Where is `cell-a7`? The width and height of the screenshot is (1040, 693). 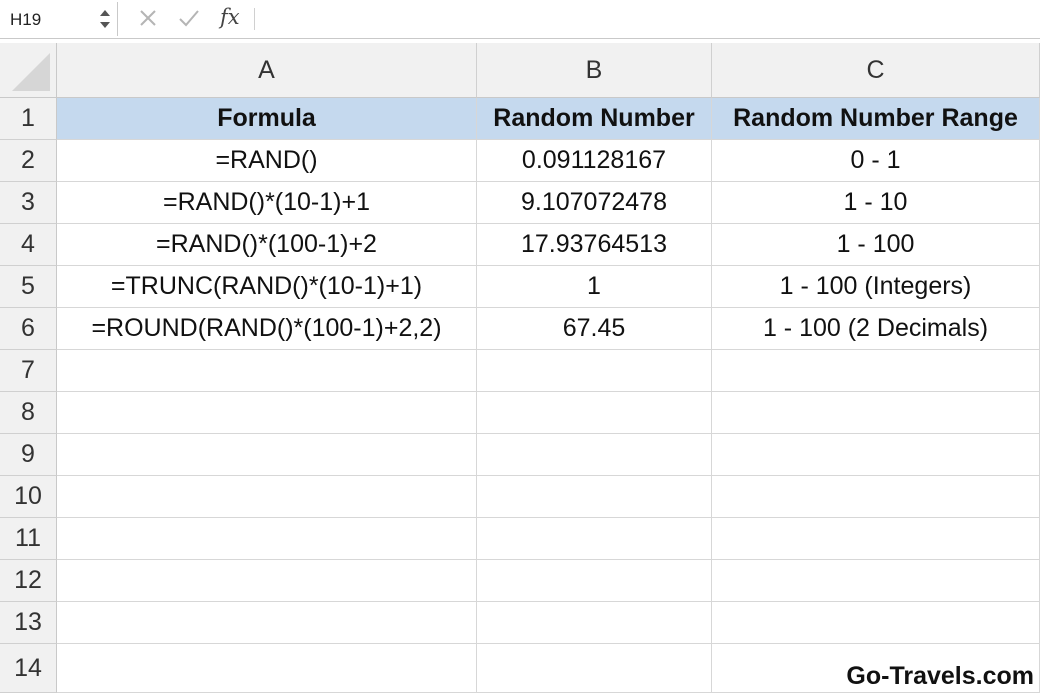
cell-a7 is located at coordinates (267, 371).